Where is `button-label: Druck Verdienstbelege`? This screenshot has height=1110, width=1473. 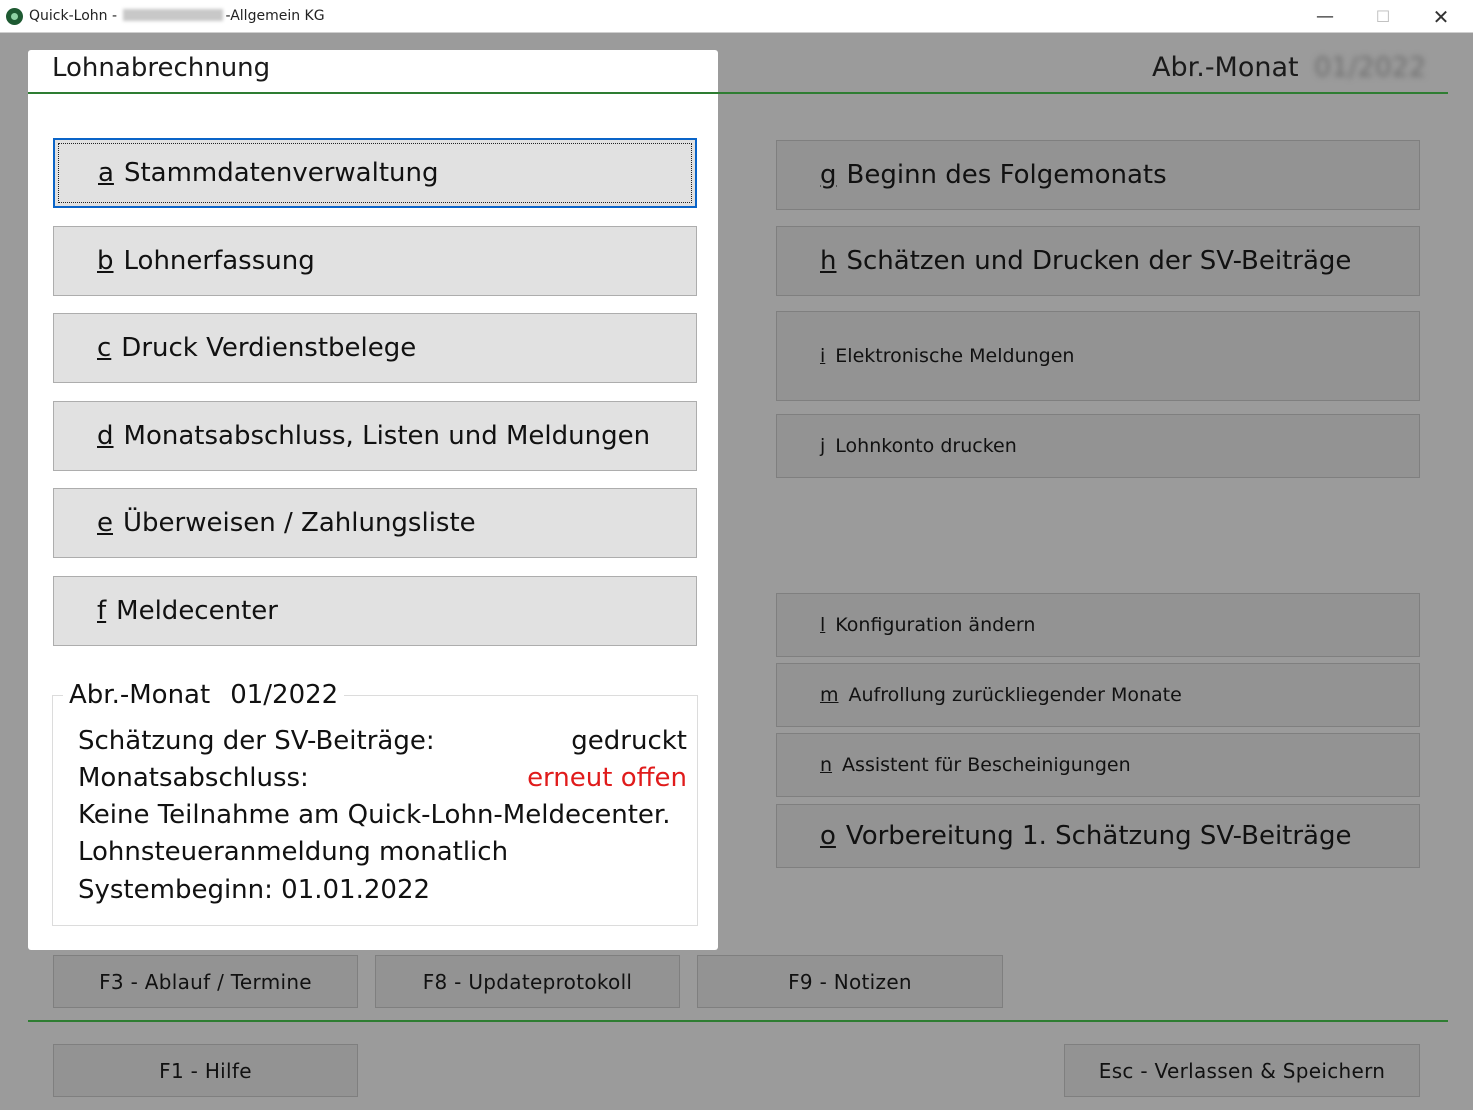 button-label: Druck Verdienstbelege is located at coordinates (269, 348).